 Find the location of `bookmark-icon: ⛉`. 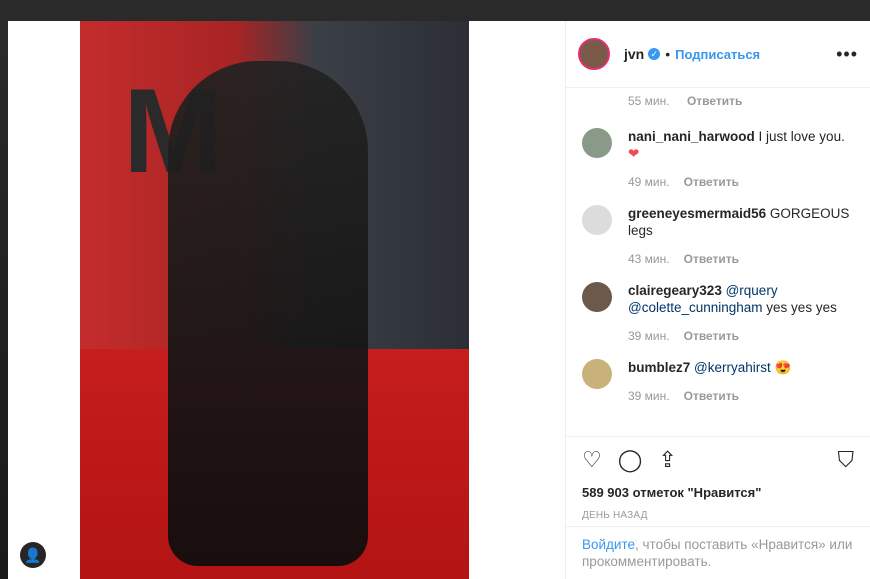

bookmark-icon: ⛉ is located at coordinates (845, 460).